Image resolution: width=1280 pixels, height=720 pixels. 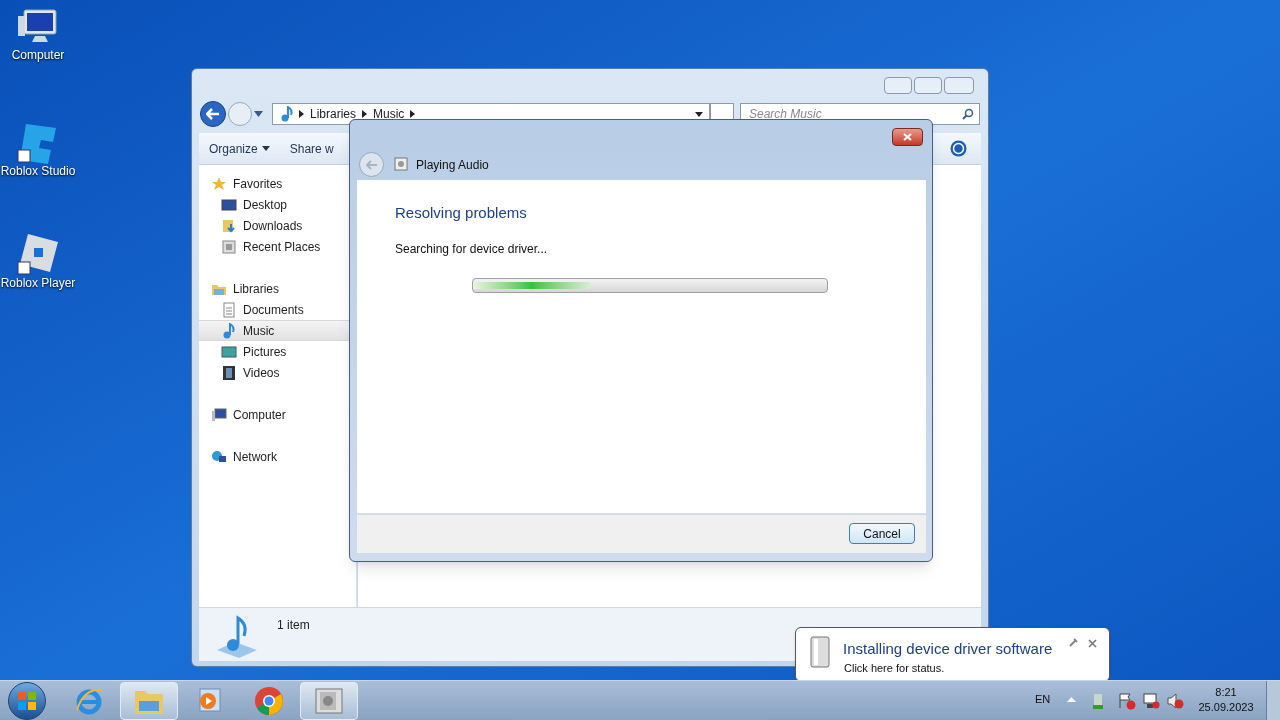 I want to click on start-button, so click(x=27, y=700).